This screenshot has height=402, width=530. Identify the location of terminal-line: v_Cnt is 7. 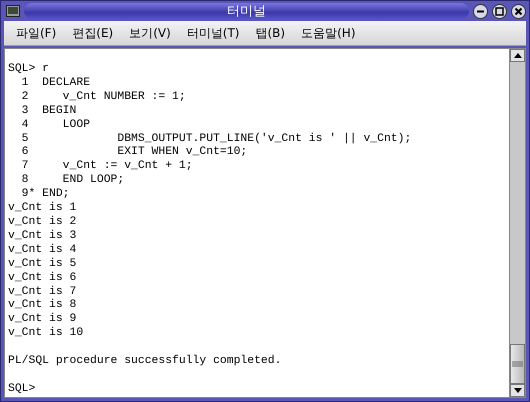
(42, 292).